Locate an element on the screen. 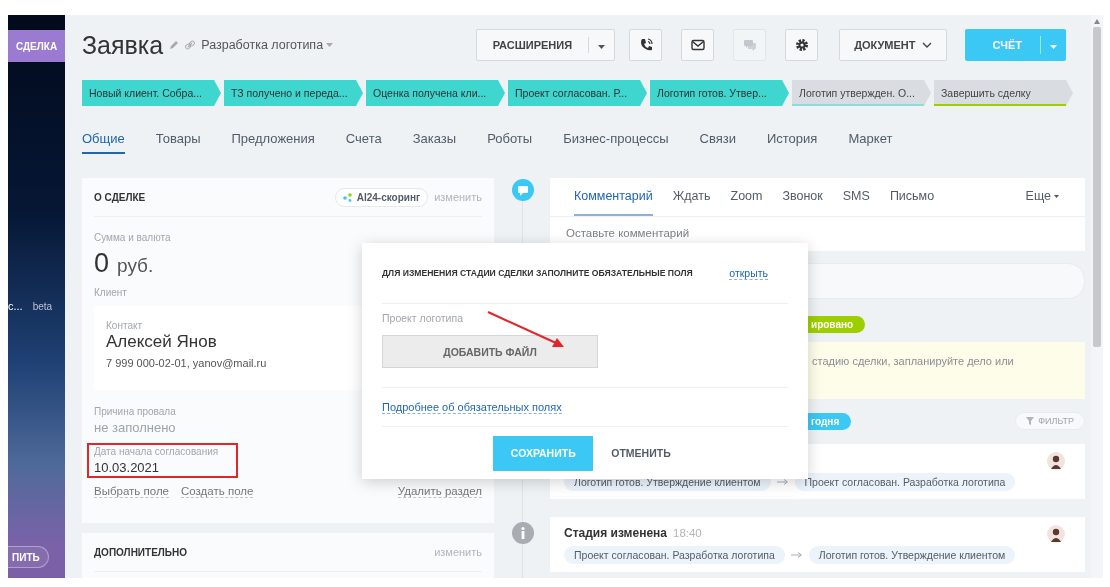 Image resolution: width=1110 pixels, height=587 pixels. field-label: Сумма и валюта is located at coordinates (132, 237).